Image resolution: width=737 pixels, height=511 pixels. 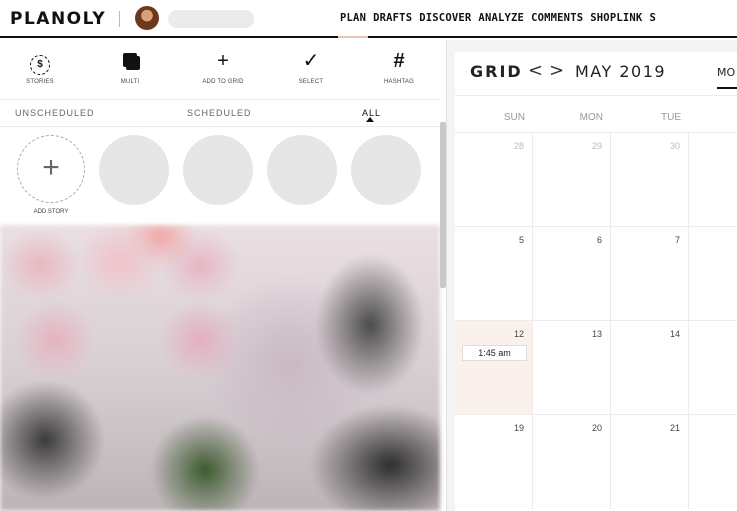 What do you see at coordinates (40, 62) in the screenshot?
I see `stories-icon: $` at bounding box center [40, 62].